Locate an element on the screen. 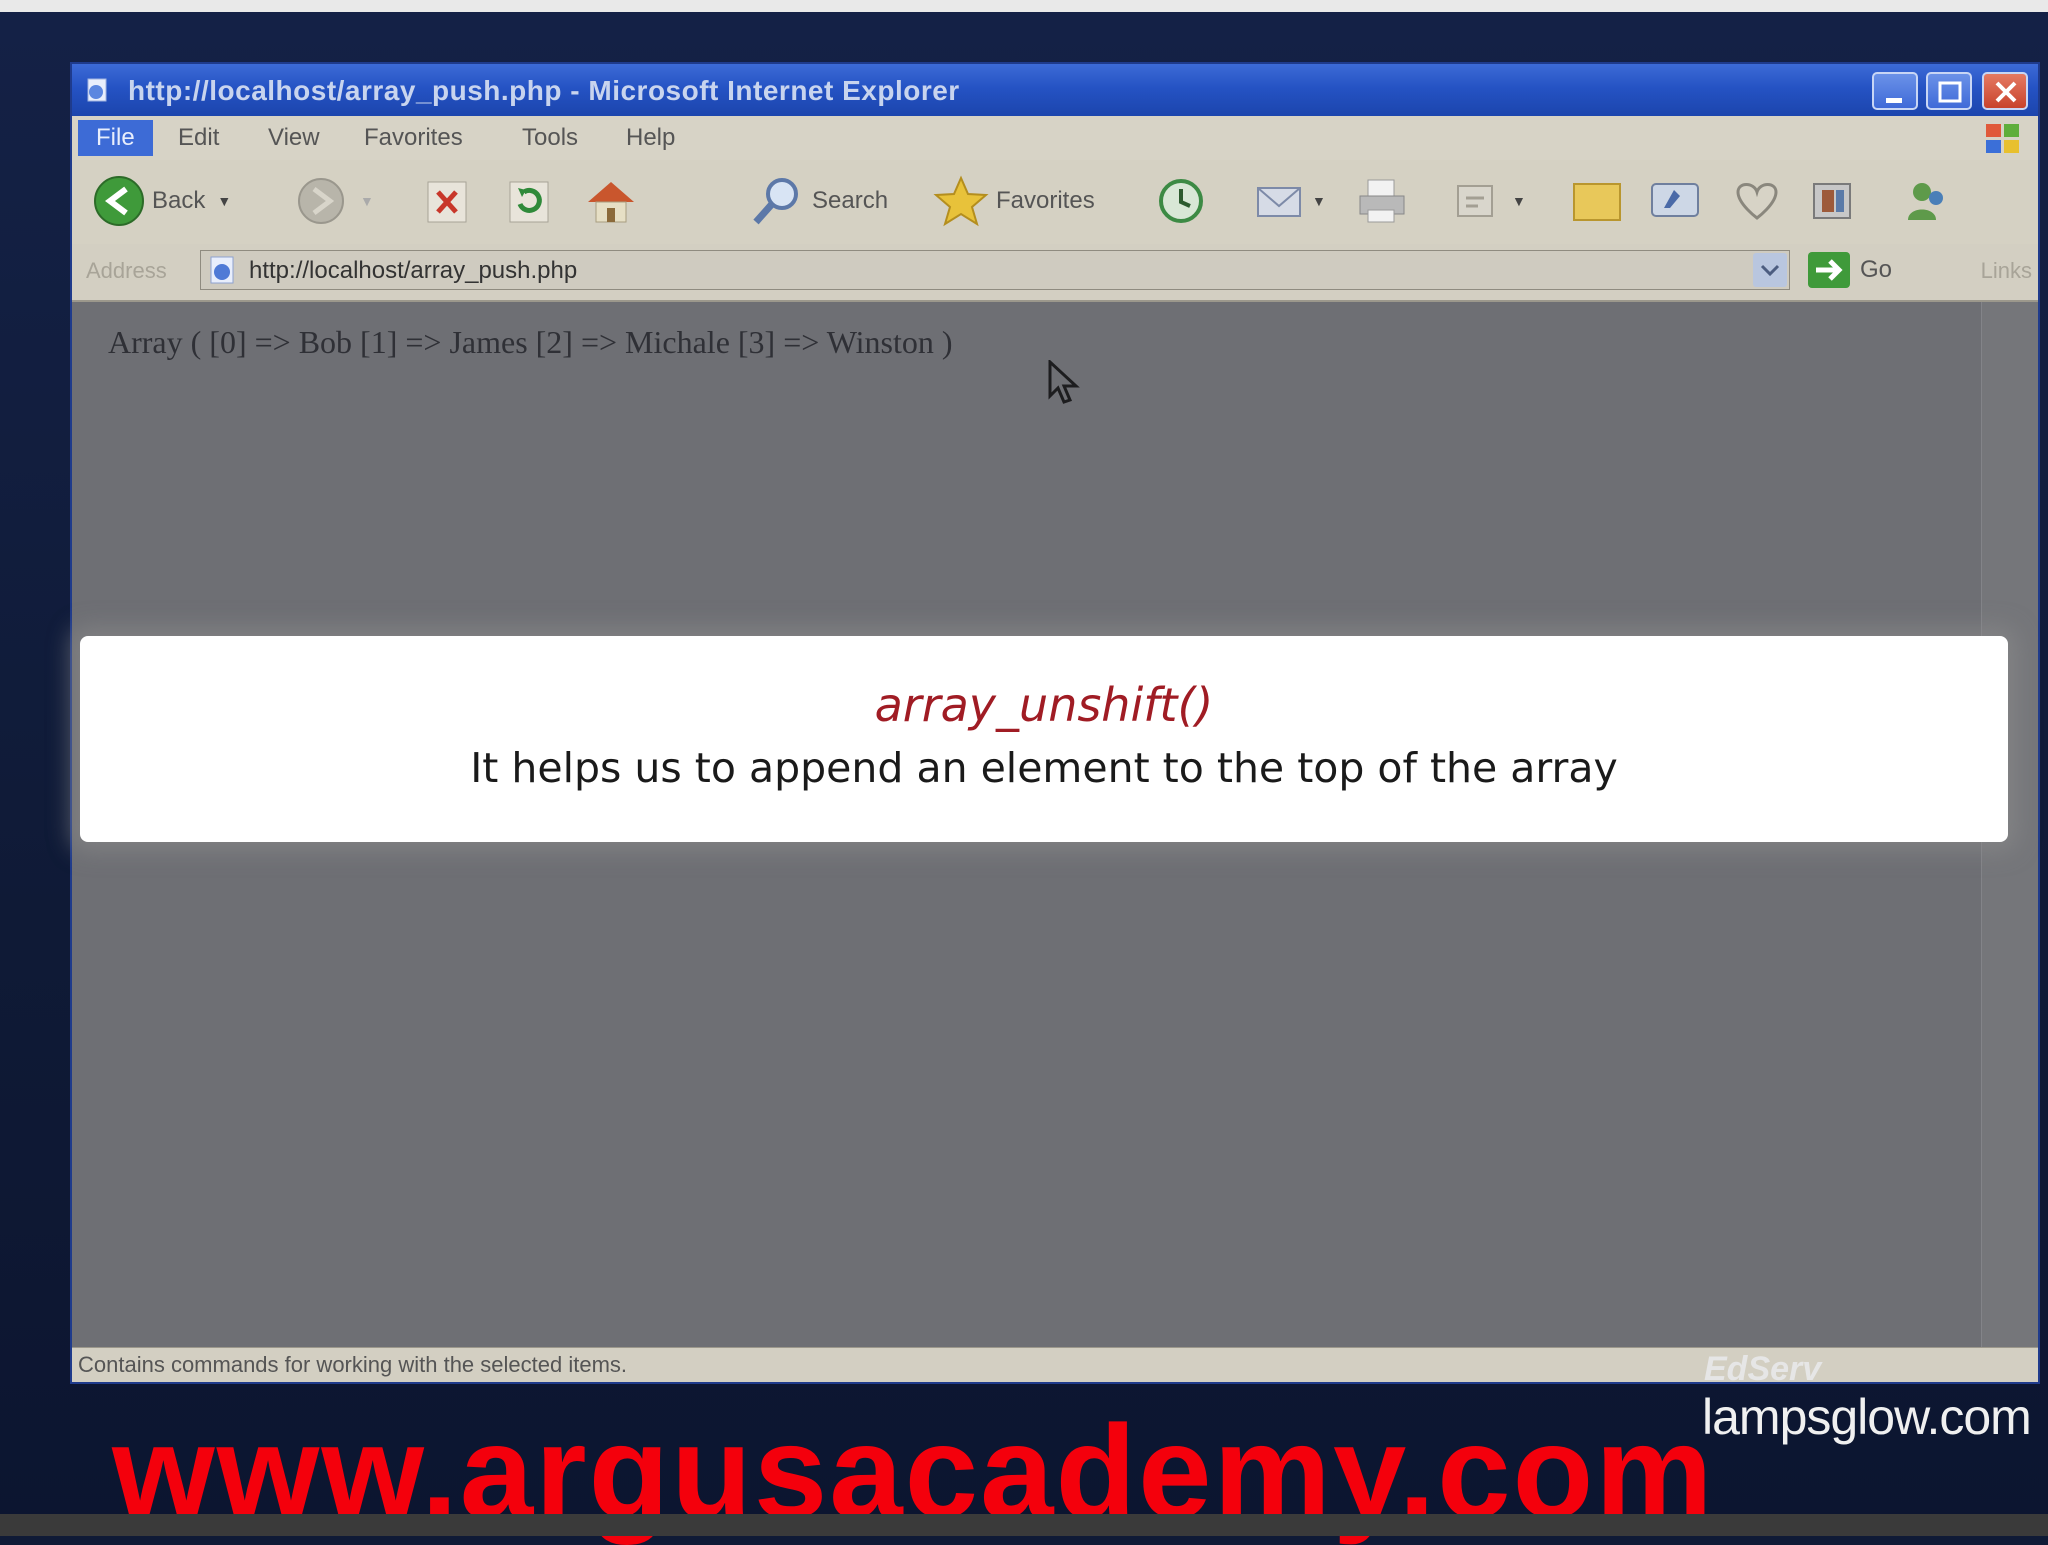 The image size is (2048, 1545). brand-small-text: EdServ is located at coordinates (1763, 1369).